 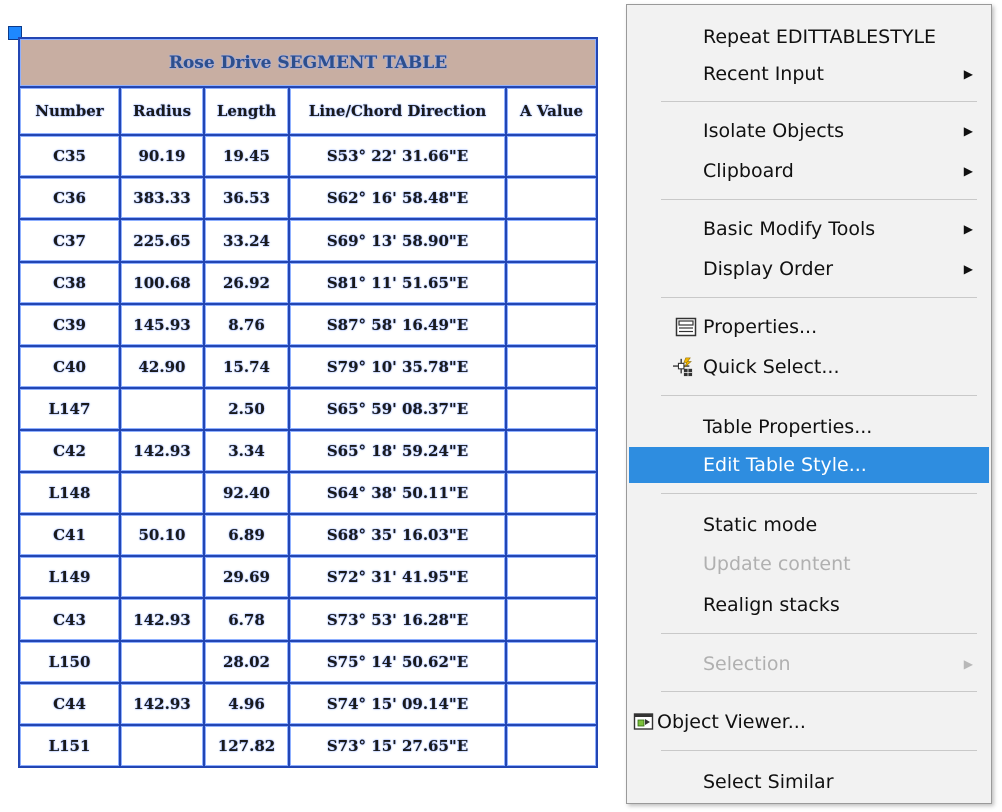 What do you see at coordinates (69, 240) in the screenshot?
I see `cell-number: C37` at bounding box center [69, 240].